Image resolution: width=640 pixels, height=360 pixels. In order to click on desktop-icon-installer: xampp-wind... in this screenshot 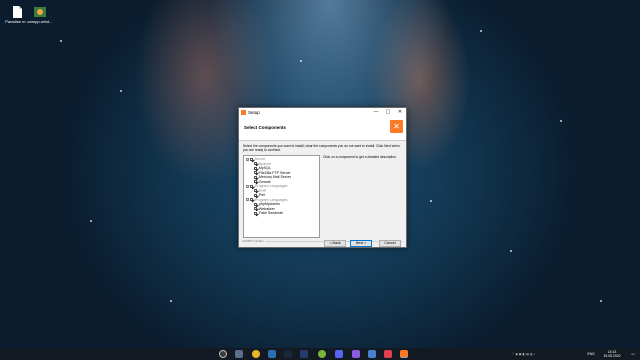, I will do `click(40, 14)`.